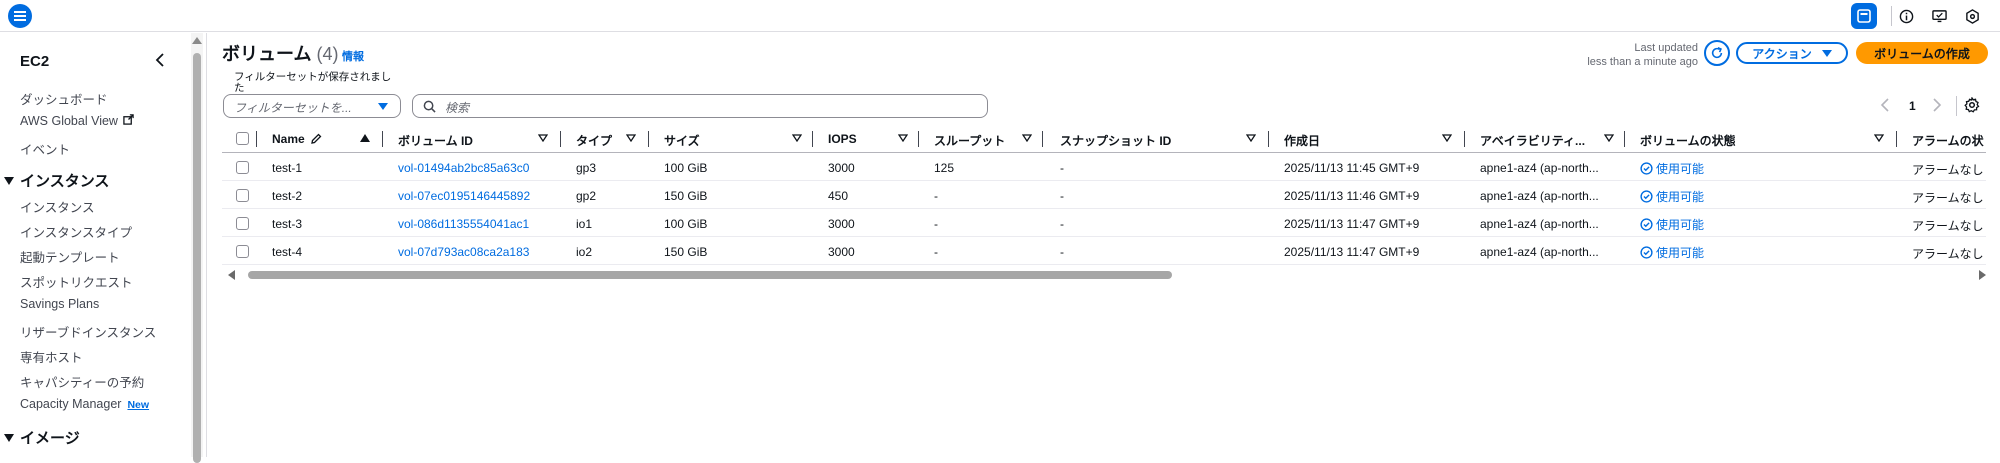 This screenshot has width=2000, height=463. I want to click on sidebar-item-capacity-manager: Capacity Manager New, so click(84, 404).